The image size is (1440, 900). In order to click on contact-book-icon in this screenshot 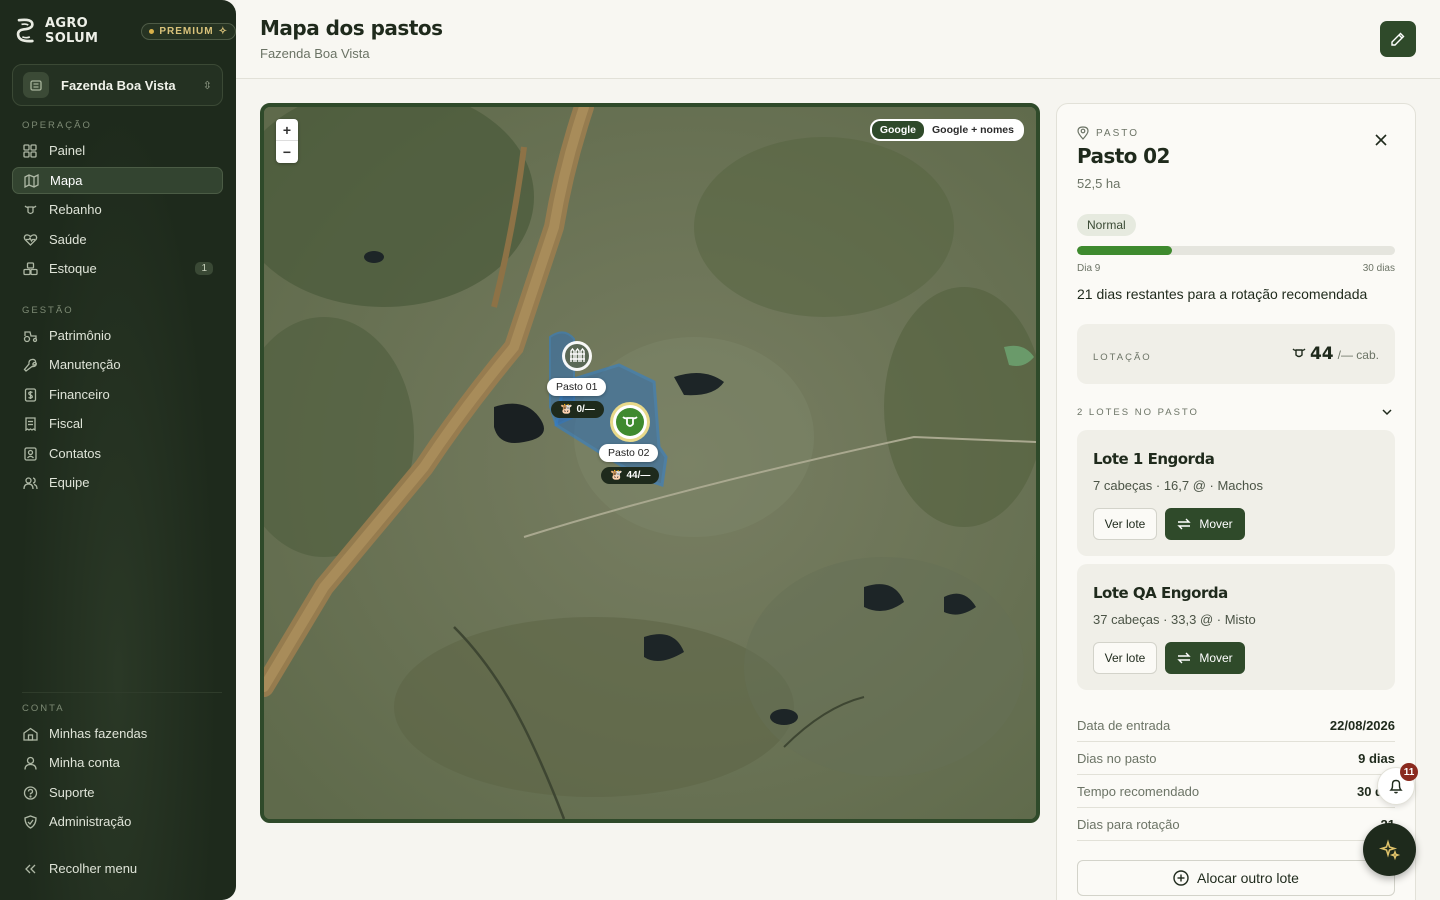, I will do `click(30, 454)`.